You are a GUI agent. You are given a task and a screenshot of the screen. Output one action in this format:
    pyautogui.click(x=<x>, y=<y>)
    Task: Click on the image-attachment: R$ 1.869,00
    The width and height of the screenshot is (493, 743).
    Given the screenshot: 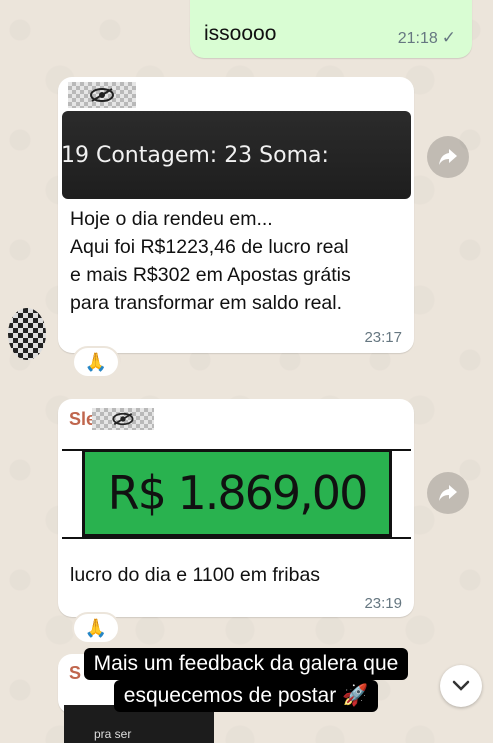 What is the action you would take?
    pyautogui.click(x=236, y=492)
    